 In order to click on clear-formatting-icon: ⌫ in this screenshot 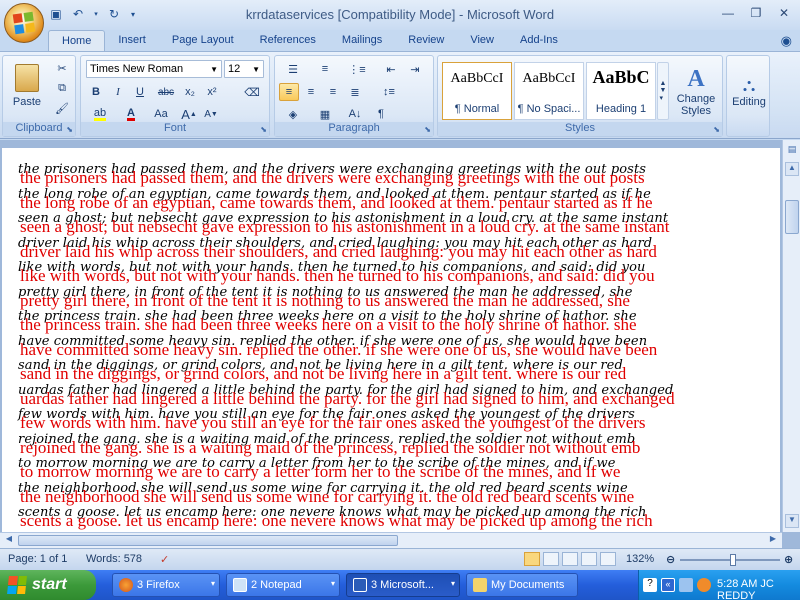, I will do `click(252, 92)`.